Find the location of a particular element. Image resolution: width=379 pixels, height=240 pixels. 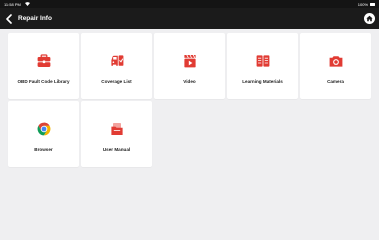

tile-browser: Browser is located at coordinates (43, 134).